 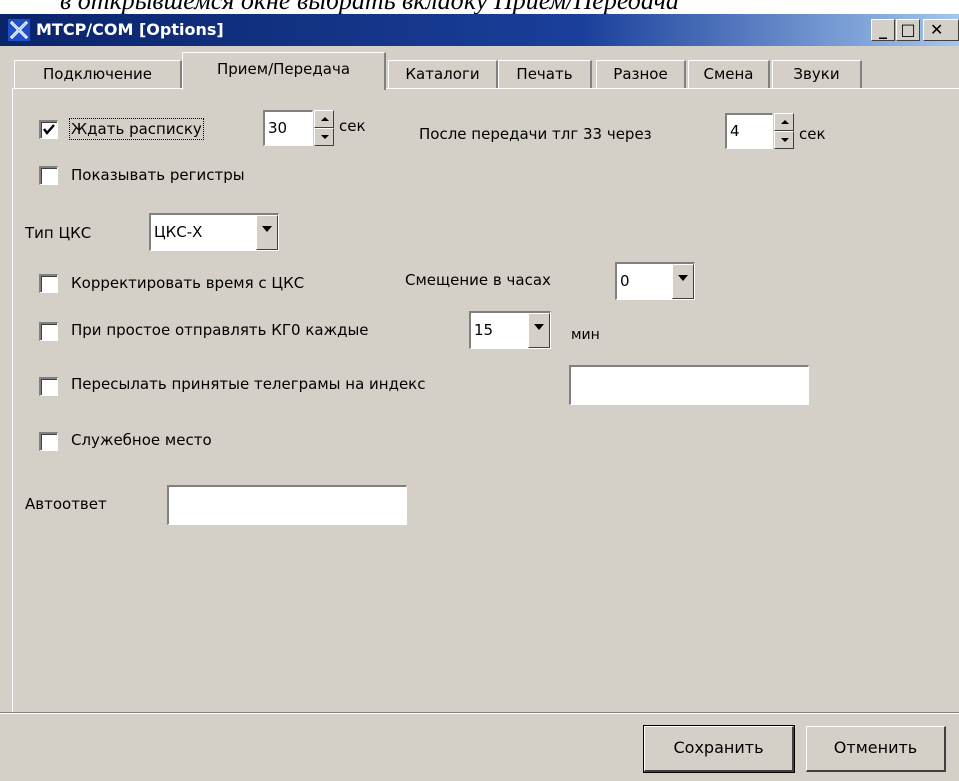 What do you see at coordinates (937, 29) in the screenshot?
I see `close-icon: ✕` at bounding box center [937, 29].